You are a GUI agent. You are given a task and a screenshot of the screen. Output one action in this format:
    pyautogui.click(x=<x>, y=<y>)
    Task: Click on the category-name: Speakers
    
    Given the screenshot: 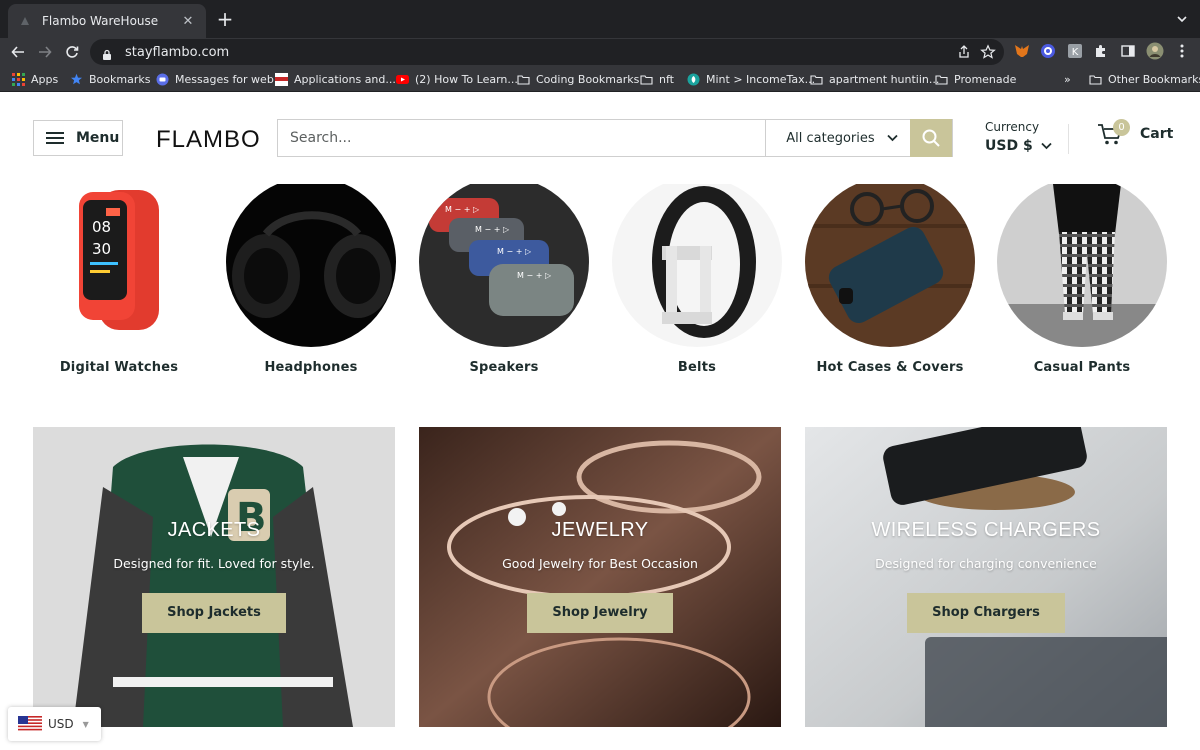 What is the action you would take?
    pyautogui.click(x=504, y=367)
    